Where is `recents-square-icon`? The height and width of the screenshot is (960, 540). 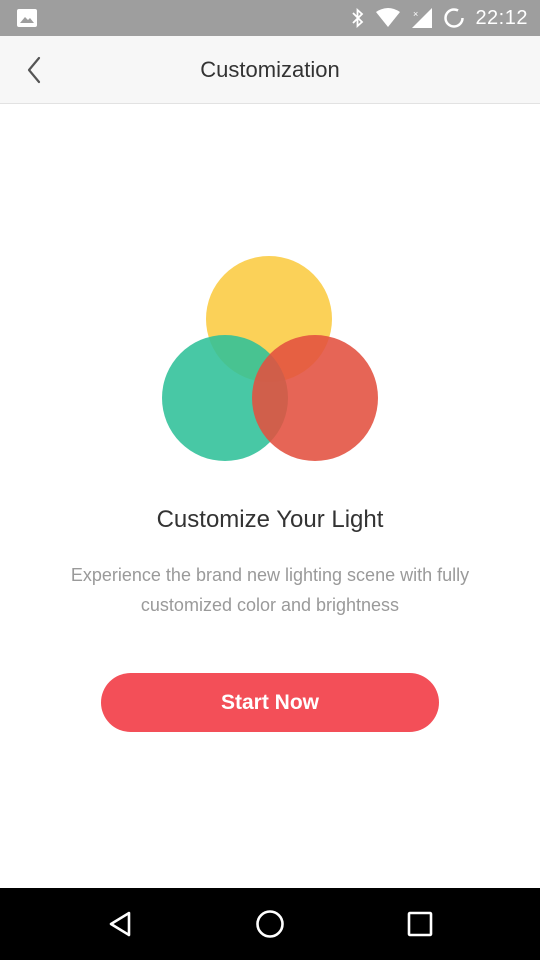 recents-square-icon is located at coordinates (420, 924).